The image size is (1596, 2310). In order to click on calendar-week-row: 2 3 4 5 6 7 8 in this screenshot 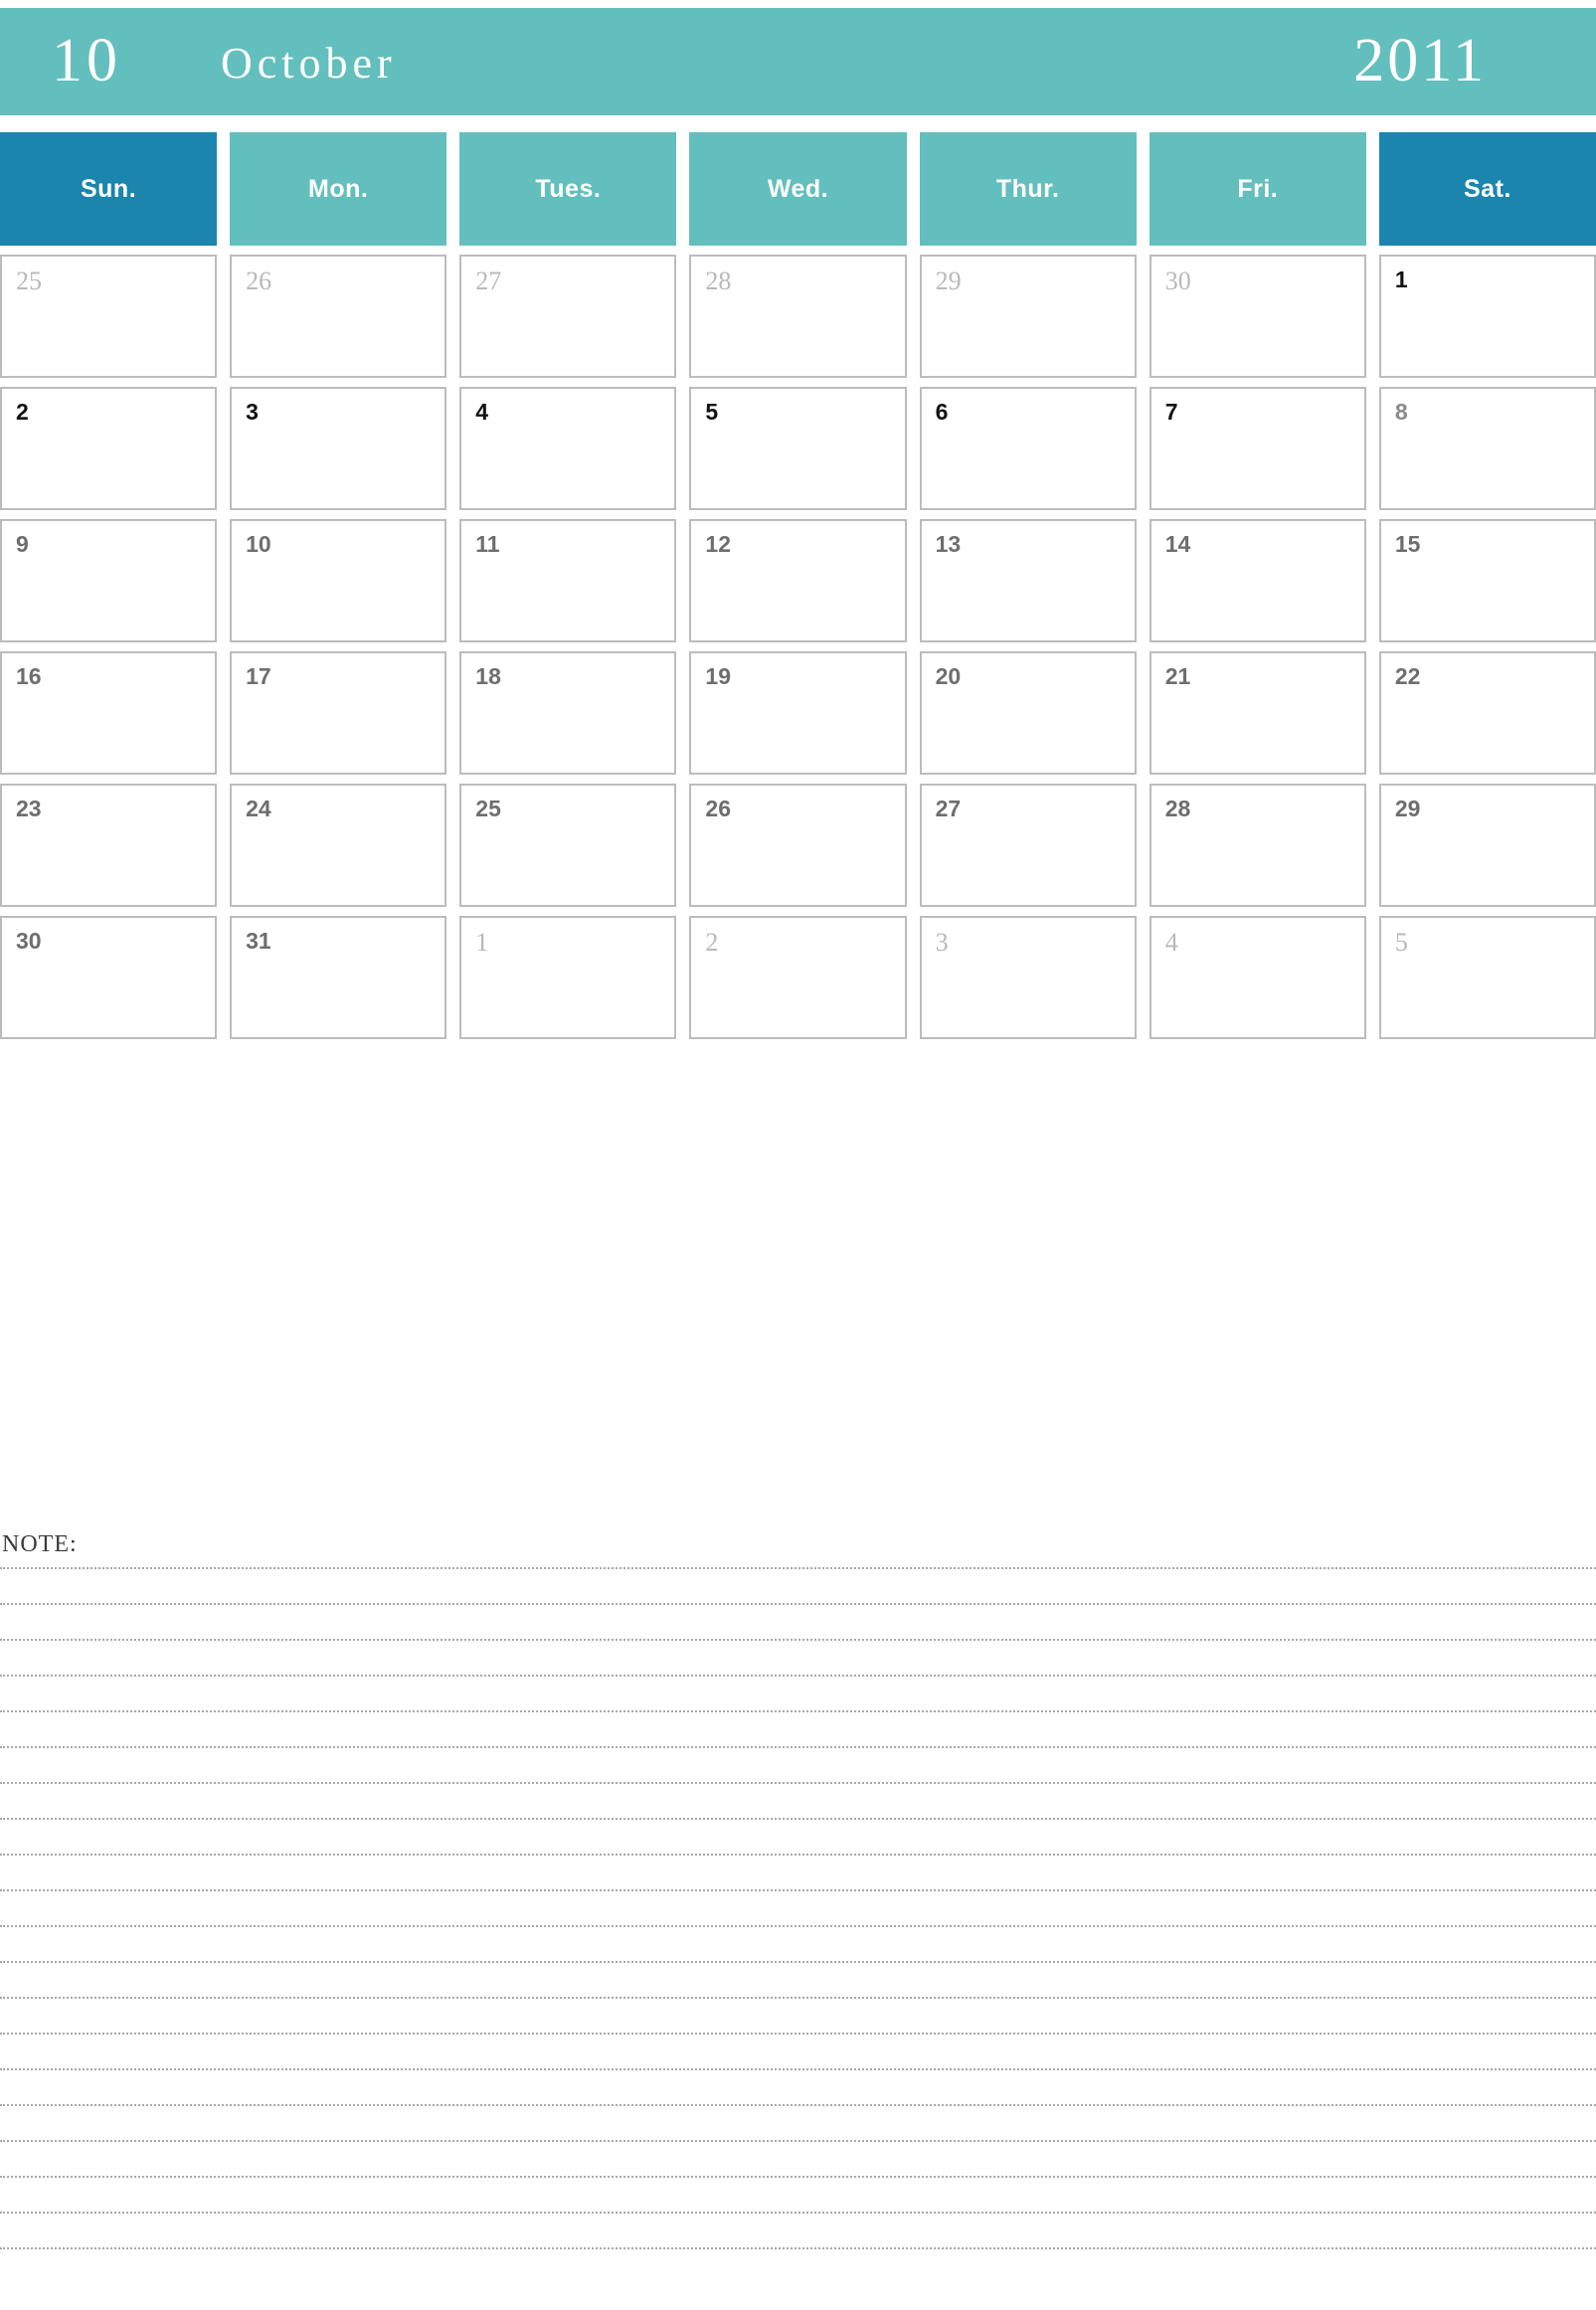, I will do `click(798, 448)`.